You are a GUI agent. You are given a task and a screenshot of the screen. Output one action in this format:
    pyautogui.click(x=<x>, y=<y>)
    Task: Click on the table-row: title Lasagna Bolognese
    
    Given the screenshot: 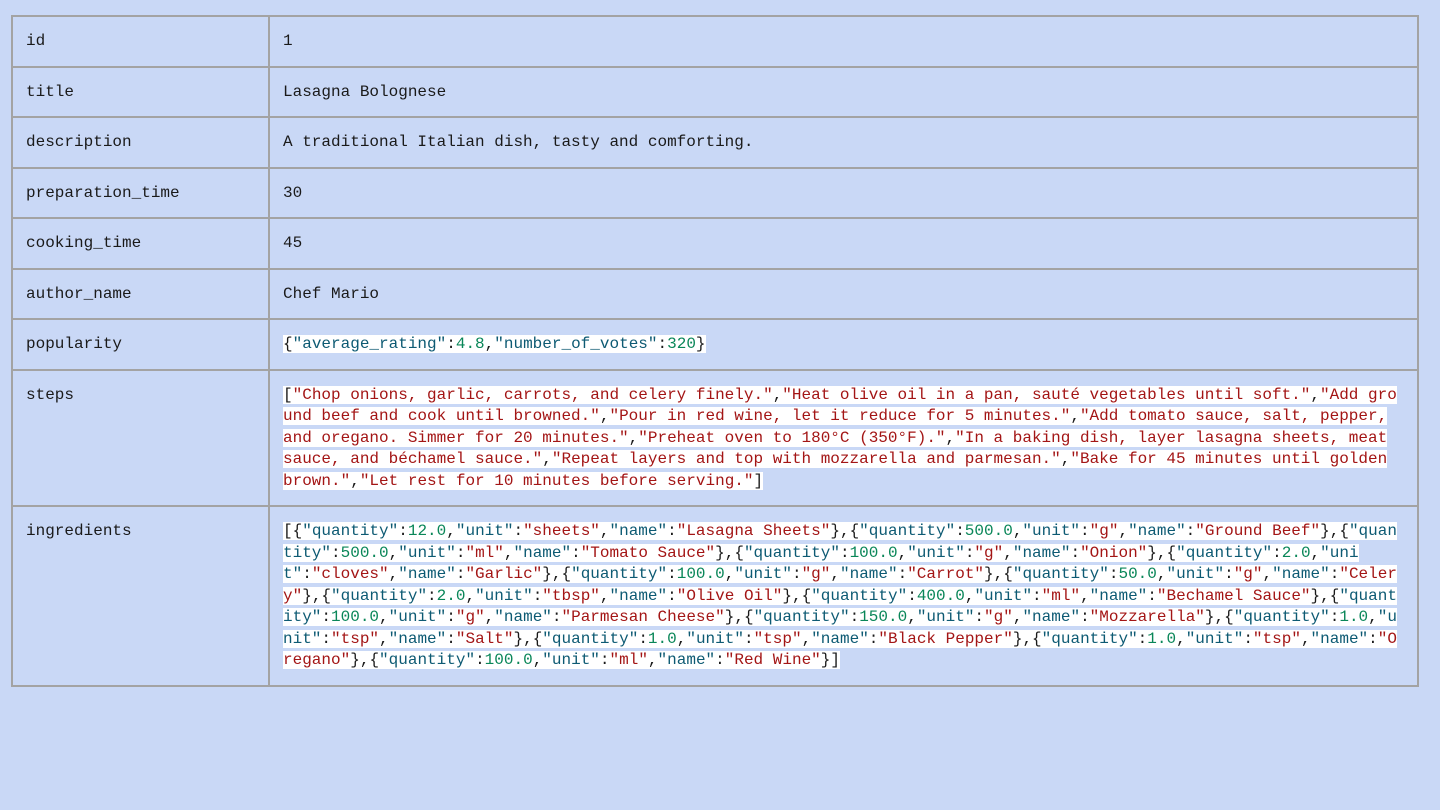 What is the action you would take?
    pyautogui.click(x=715, y=91)
    